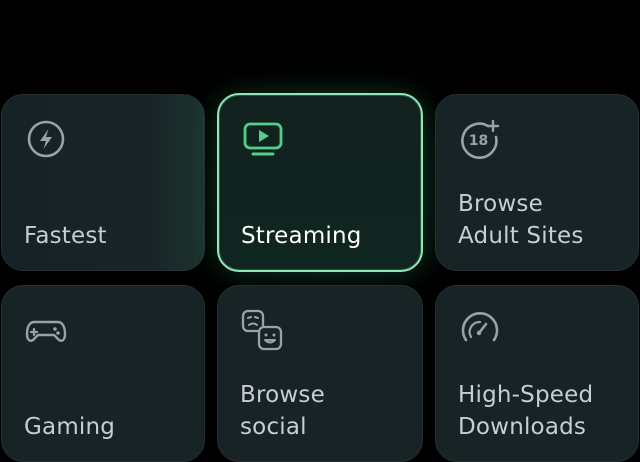  What do you see at coordinates (537, 182) in the screenshot?
I see `tile-adult-sites: 18 Browse Adult Sites` at bounding box center [537, 182].